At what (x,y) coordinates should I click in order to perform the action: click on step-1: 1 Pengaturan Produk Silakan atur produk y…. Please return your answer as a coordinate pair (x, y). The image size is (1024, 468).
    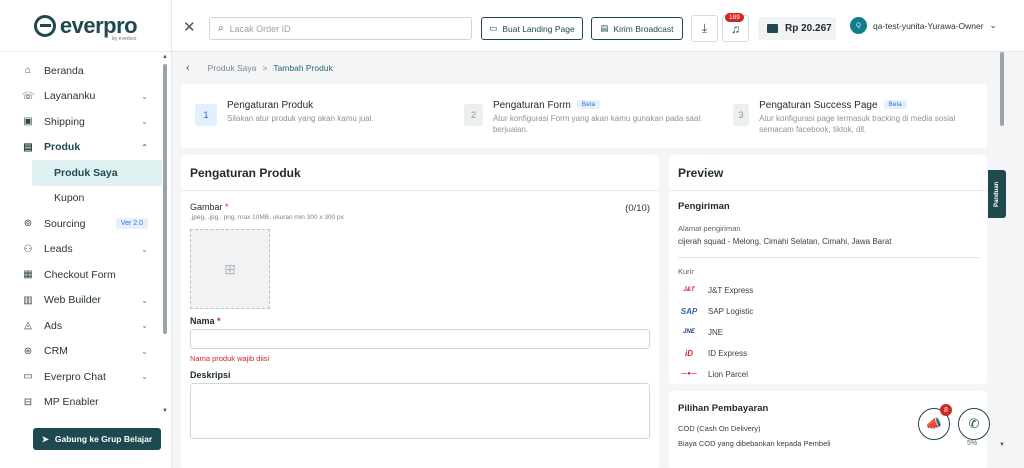
    Looking at the image, I should click on (320, 113).